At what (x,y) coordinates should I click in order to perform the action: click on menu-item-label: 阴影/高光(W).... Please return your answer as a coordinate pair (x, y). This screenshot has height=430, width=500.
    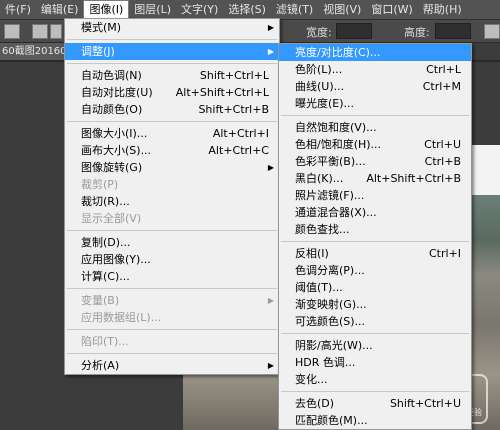
    Looking at the image, I should click on (334, 345).